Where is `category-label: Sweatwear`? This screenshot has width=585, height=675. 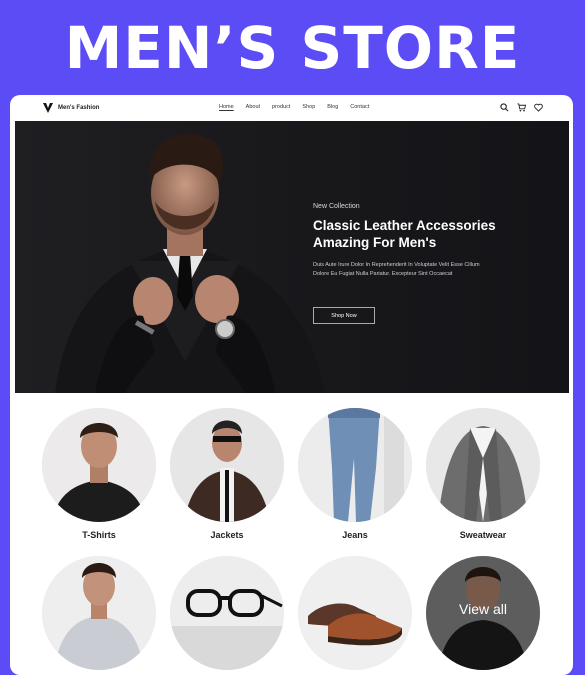
category-label: Sweatwear is located at coordinates (483, 535).